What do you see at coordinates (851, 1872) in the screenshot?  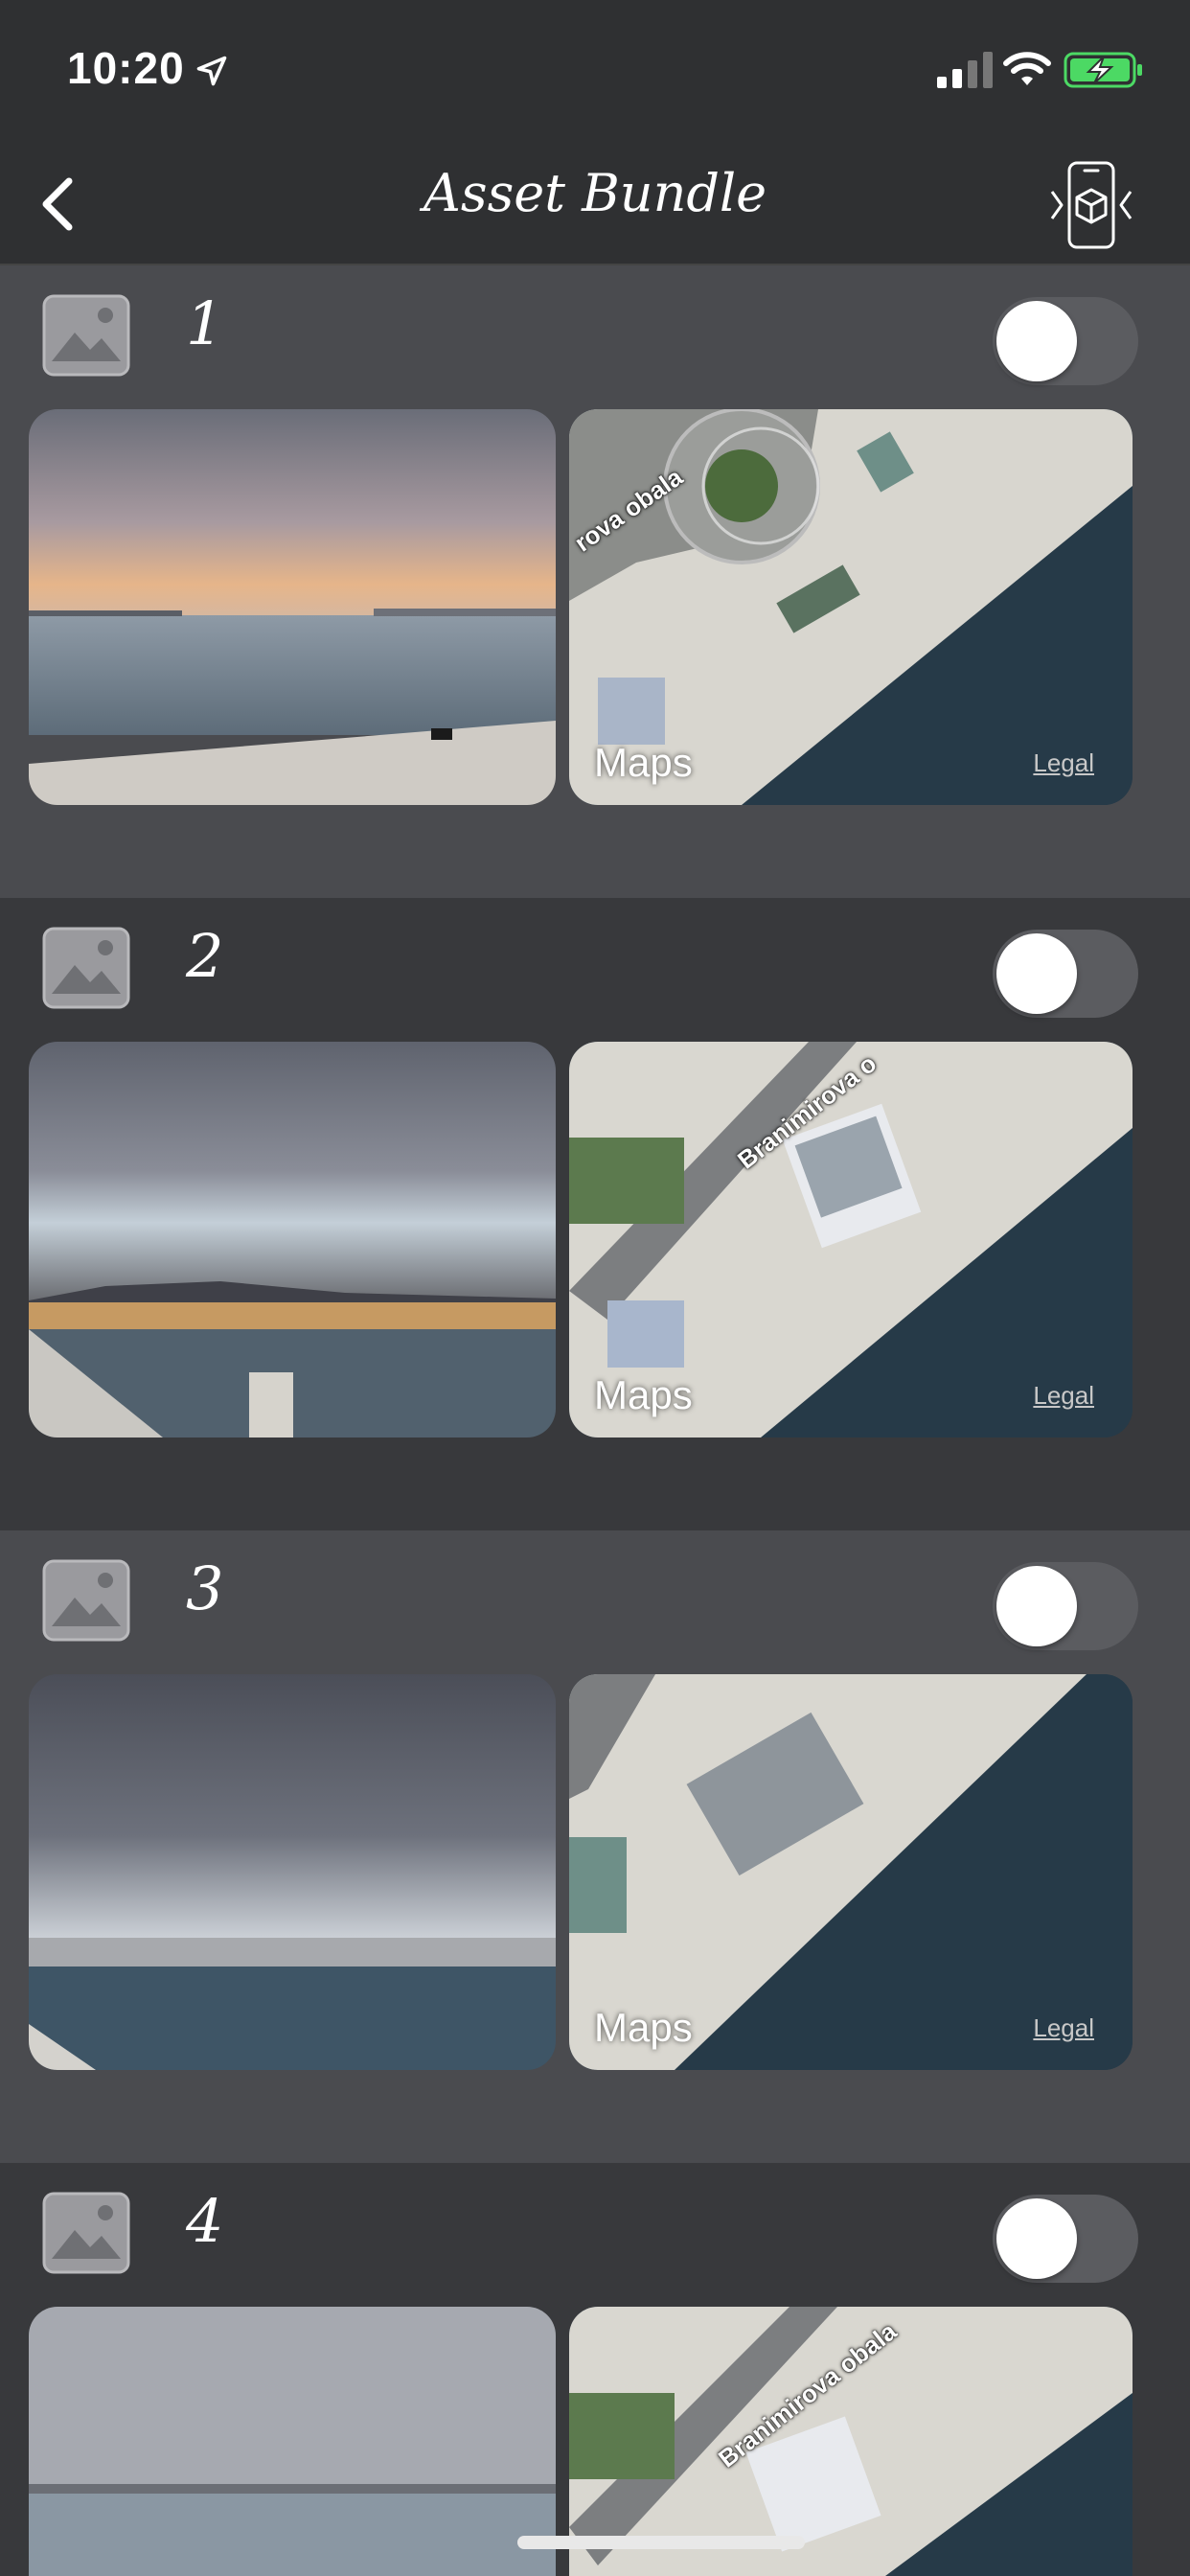 I see `location-map: Maps Legal` at bounding box center [851, 1872].